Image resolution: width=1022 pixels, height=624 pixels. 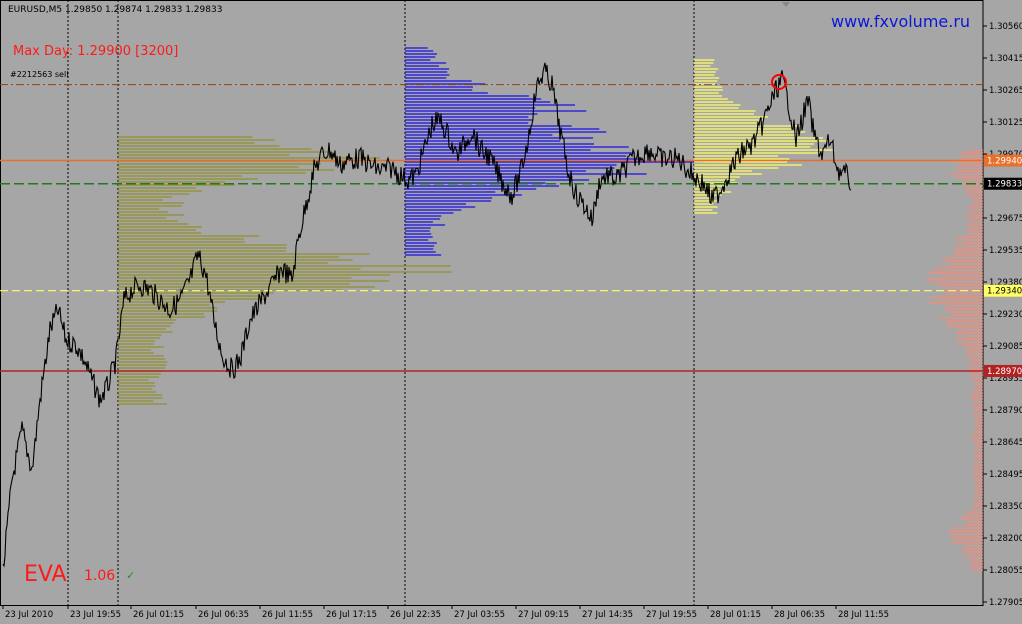 What do you see at coordinates (1005, 507) in the screenshot?
I see `price-tick-label: 1.28350` at bounding box center [1005, 507].